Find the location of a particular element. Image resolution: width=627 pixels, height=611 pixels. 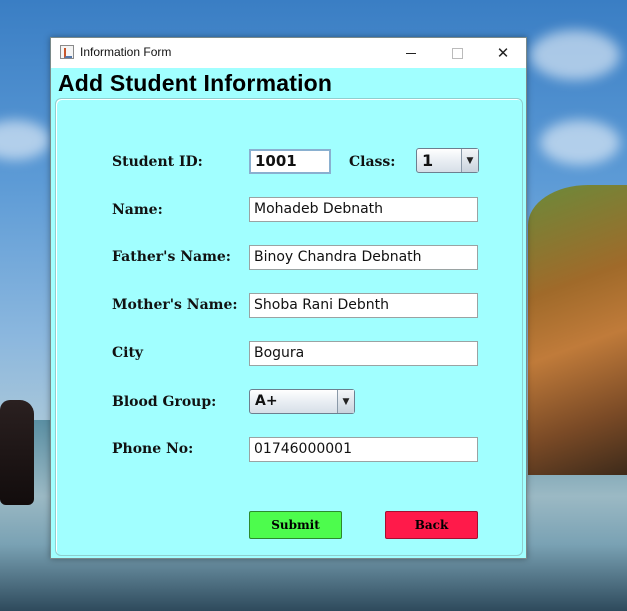

class-label: Class: is located at coordinates (372, 162).